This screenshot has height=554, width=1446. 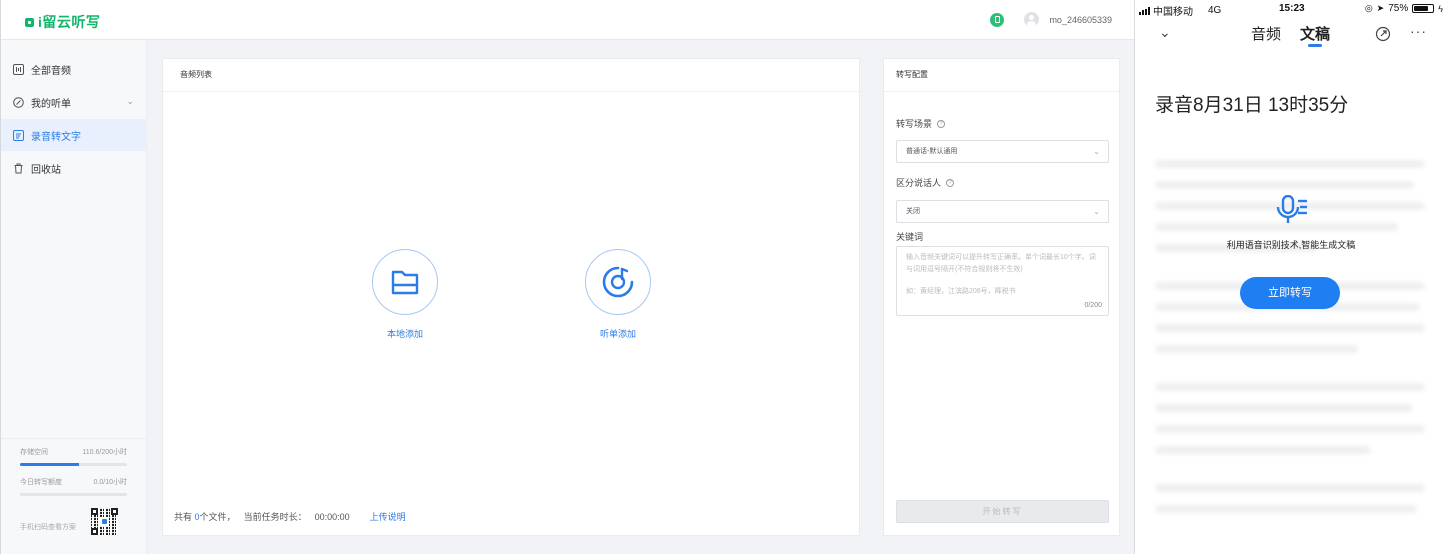 What do you see at coordinates (1291, 212) in the screenshot?
I see `microphone-icon` at bounding box center [1291, 212].